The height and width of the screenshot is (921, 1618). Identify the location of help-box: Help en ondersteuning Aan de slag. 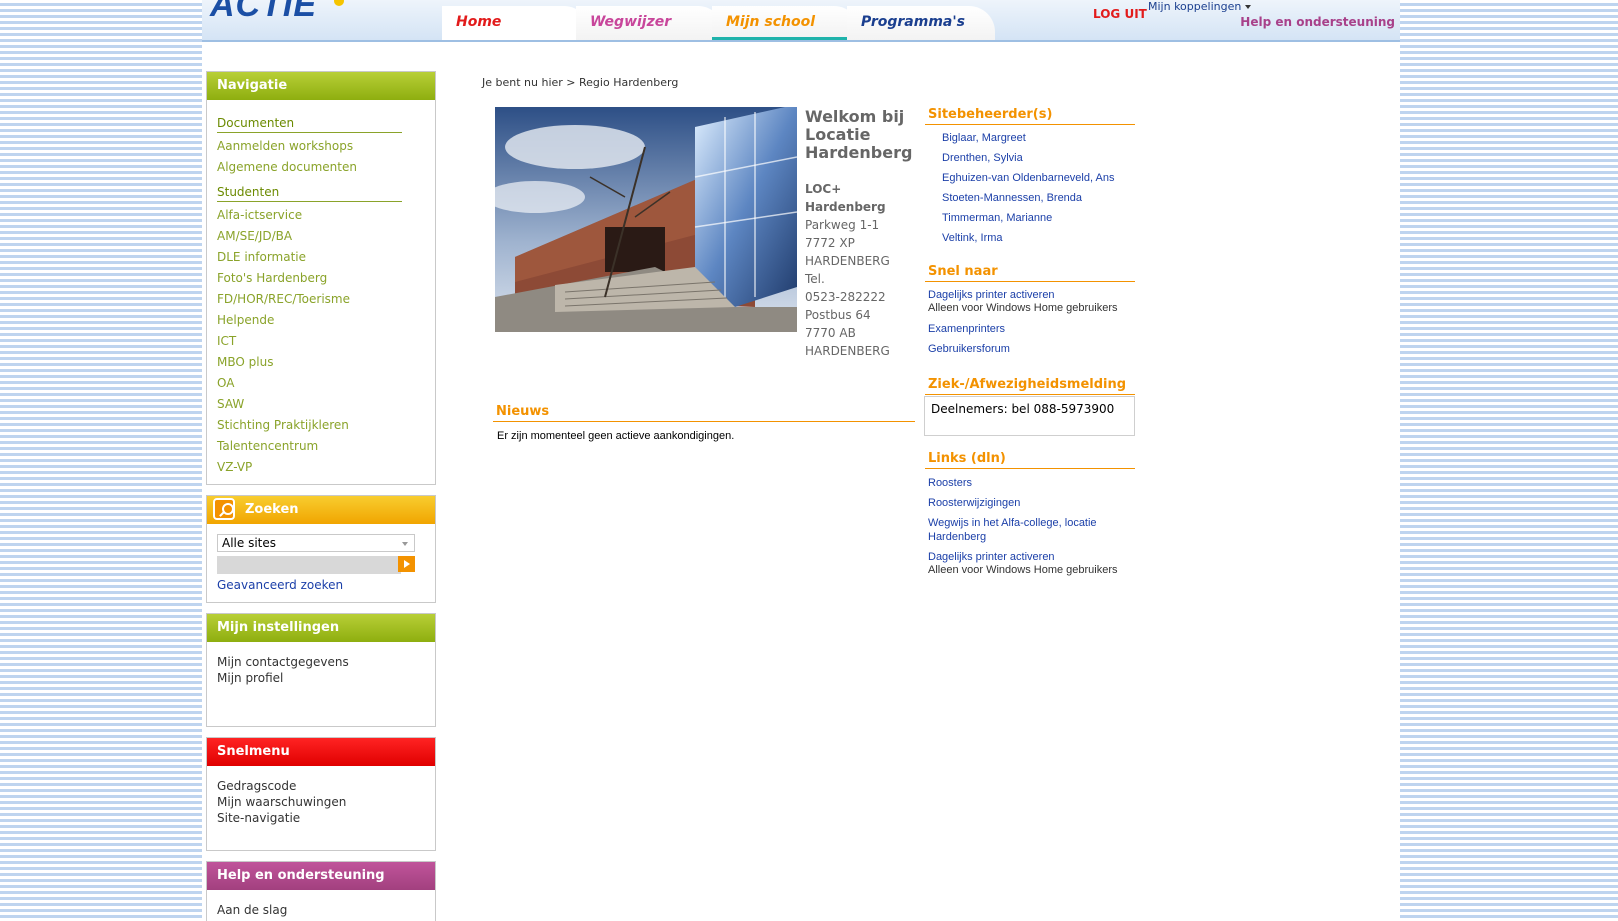
(321, 891).